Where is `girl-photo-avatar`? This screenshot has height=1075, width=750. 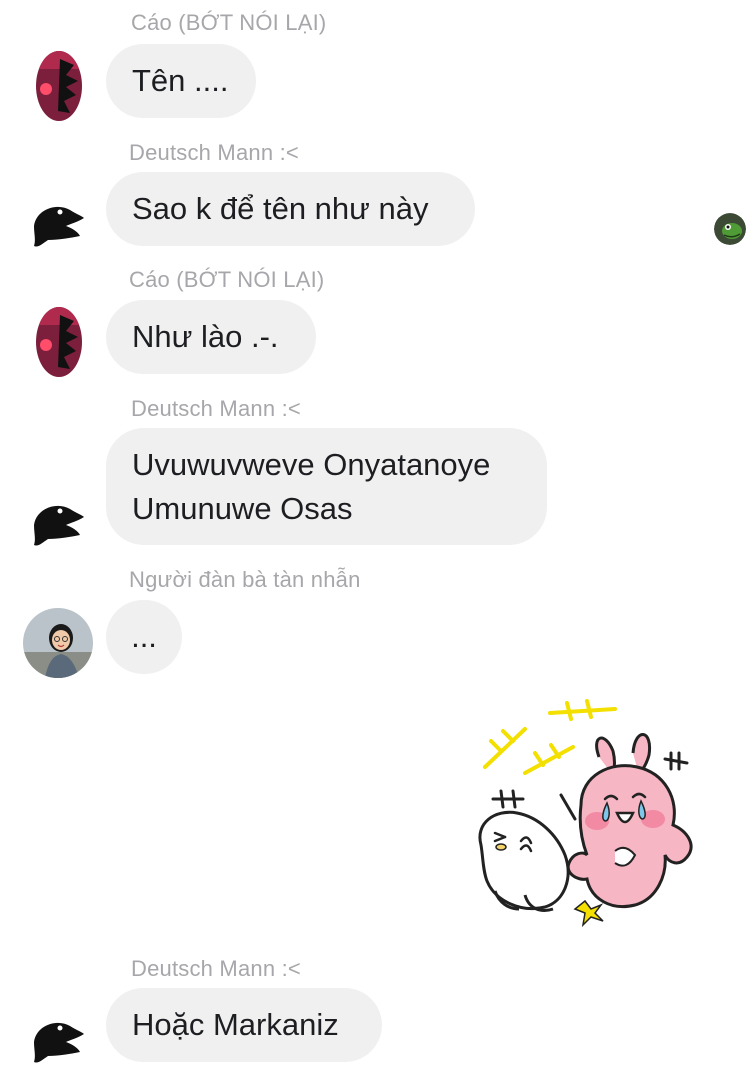 girl-photo-avatar is located at coordinates (58, 643).